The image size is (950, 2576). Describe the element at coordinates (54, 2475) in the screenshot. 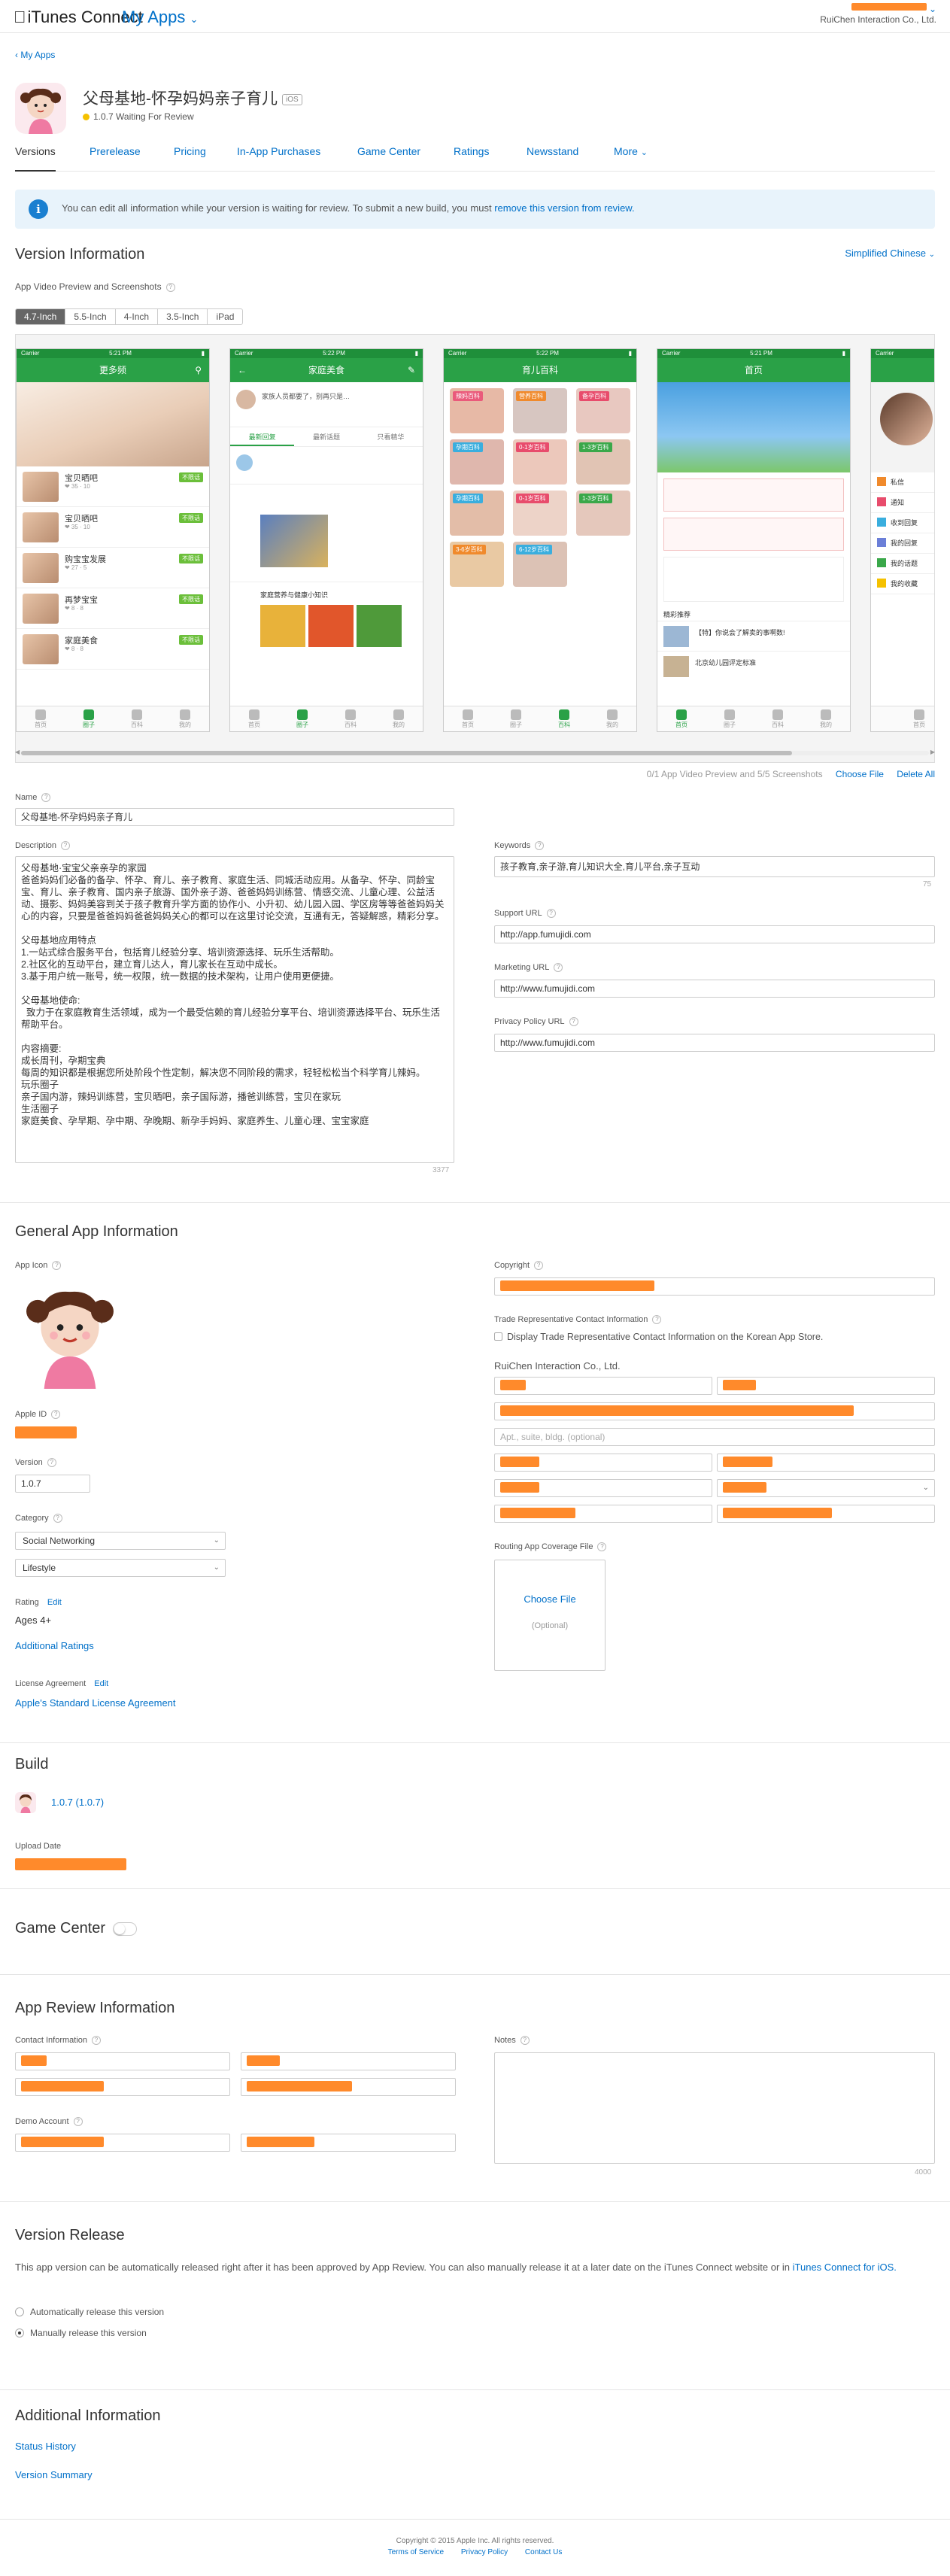

I see `version-summary-link: Version Summary` at that location.